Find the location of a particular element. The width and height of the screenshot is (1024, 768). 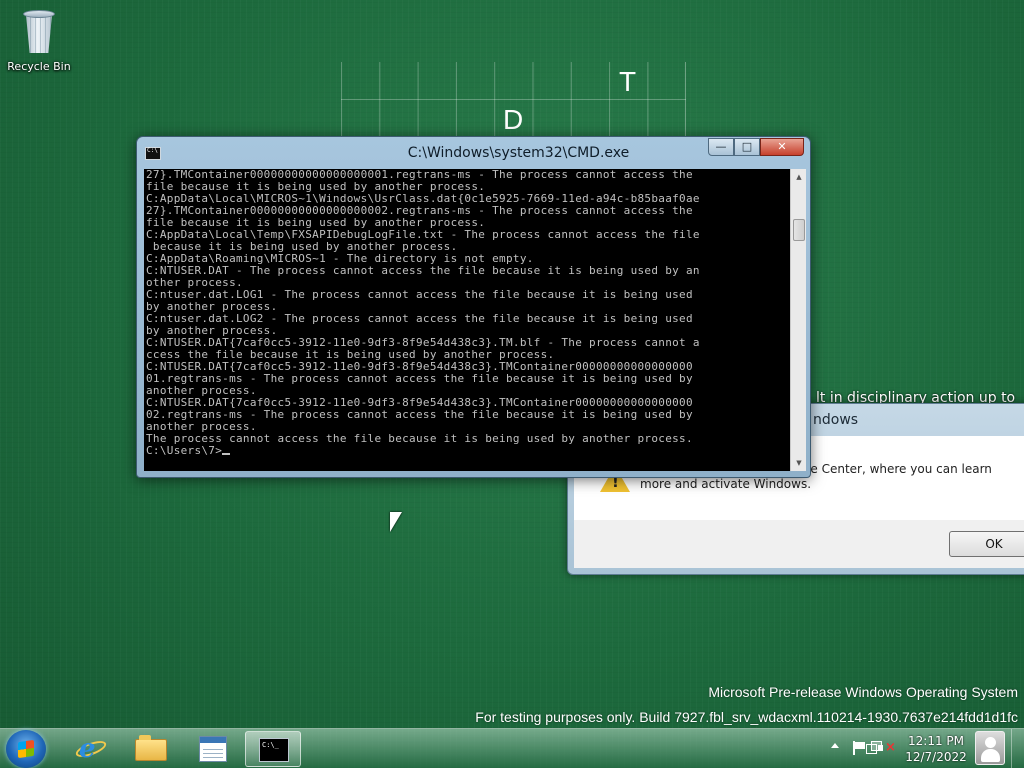

folder-icon is located at coordinates (151, 748).